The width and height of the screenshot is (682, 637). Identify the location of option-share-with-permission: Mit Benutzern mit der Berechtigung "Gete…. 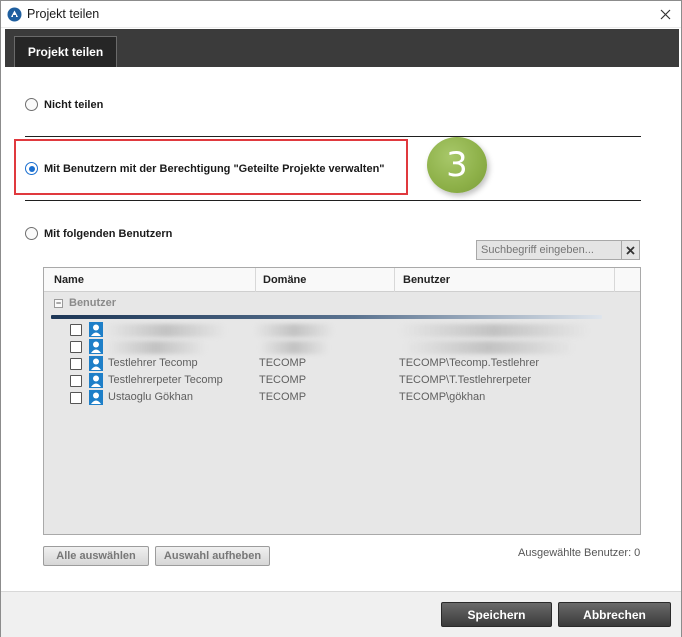
(205, 168).